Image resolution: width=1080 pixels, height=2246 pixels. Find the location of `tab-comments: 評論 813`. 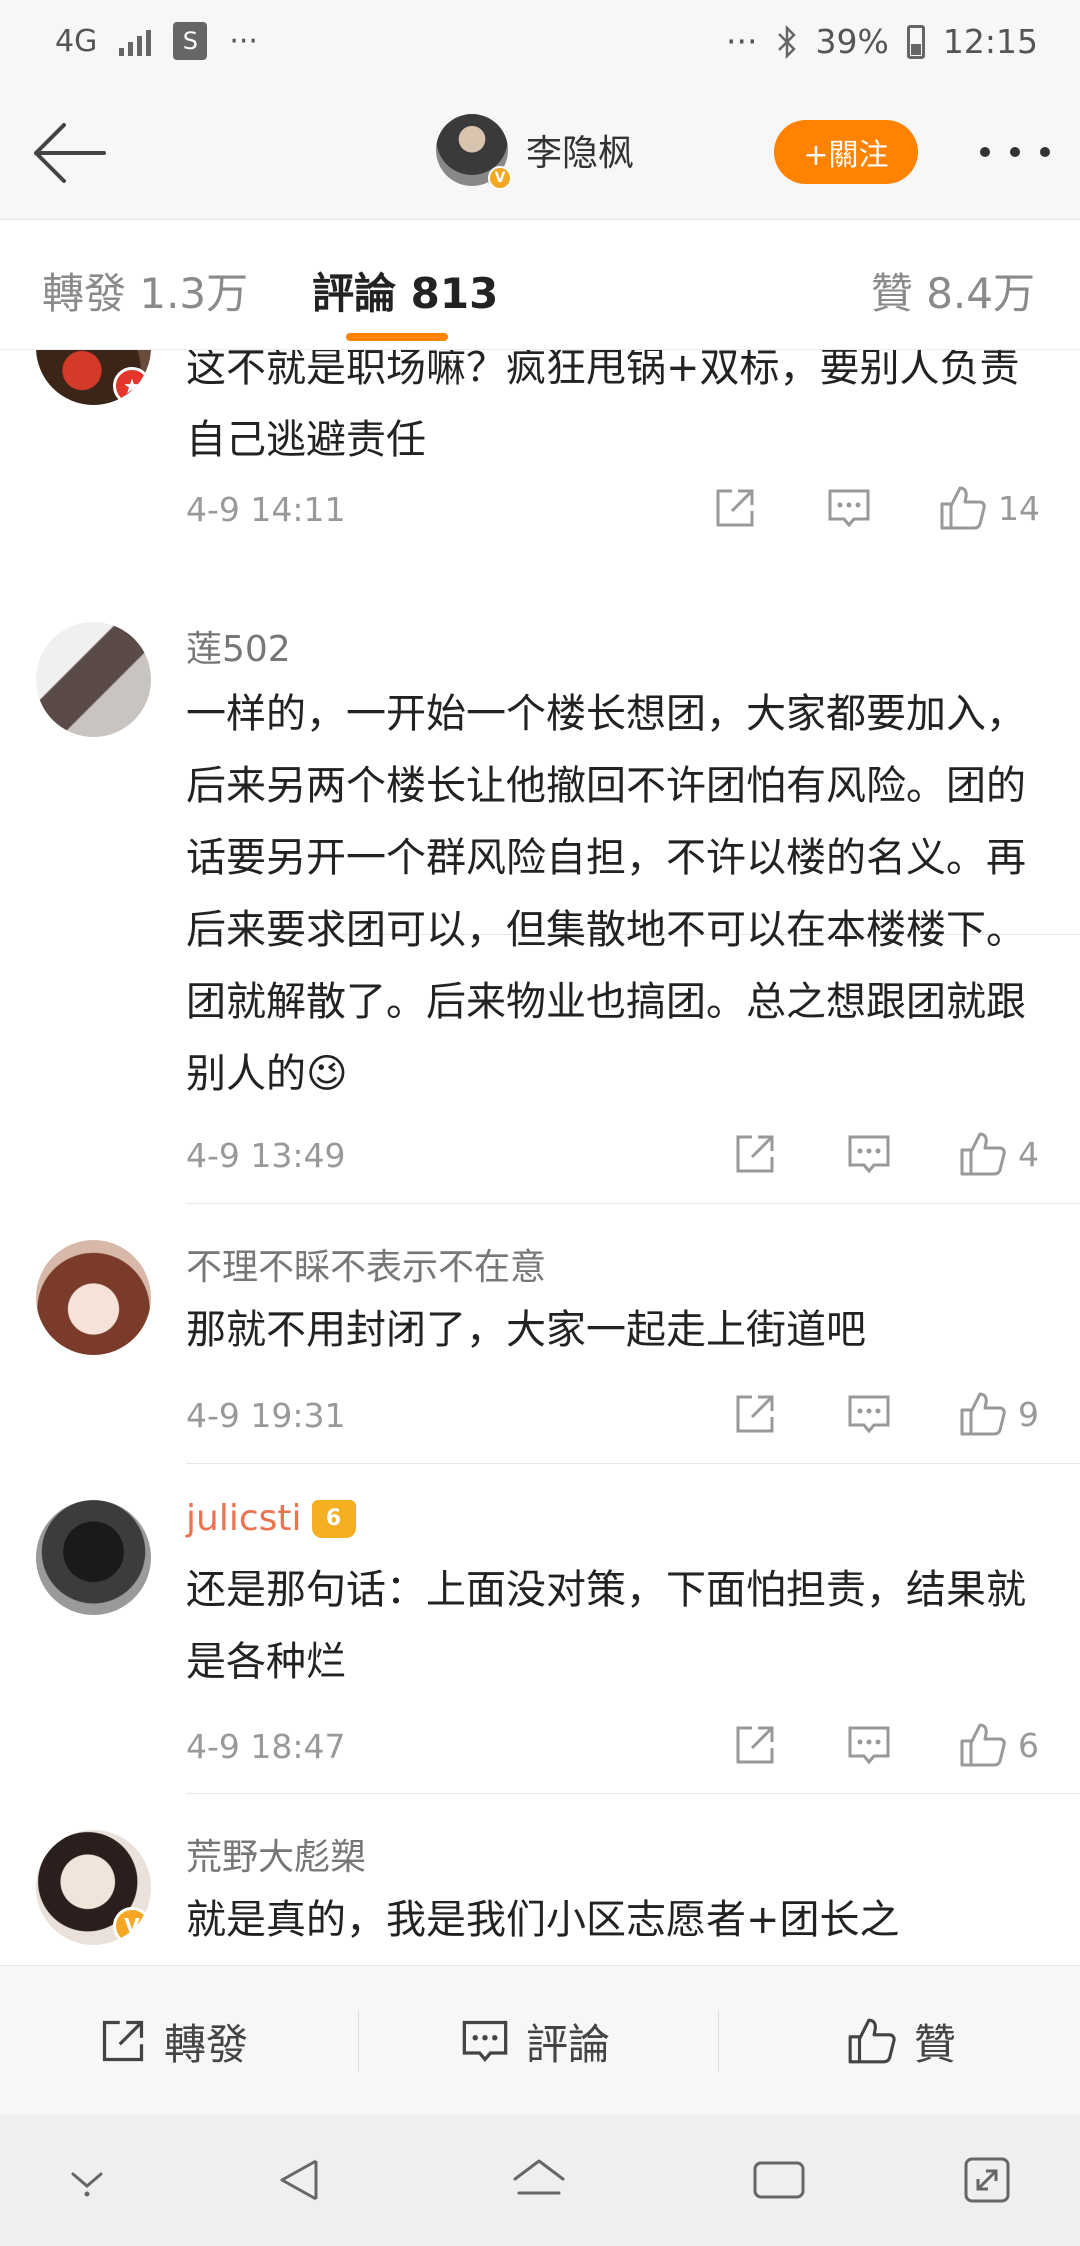

tab-comments: 評論 813 is located at coordinates (405, 290).